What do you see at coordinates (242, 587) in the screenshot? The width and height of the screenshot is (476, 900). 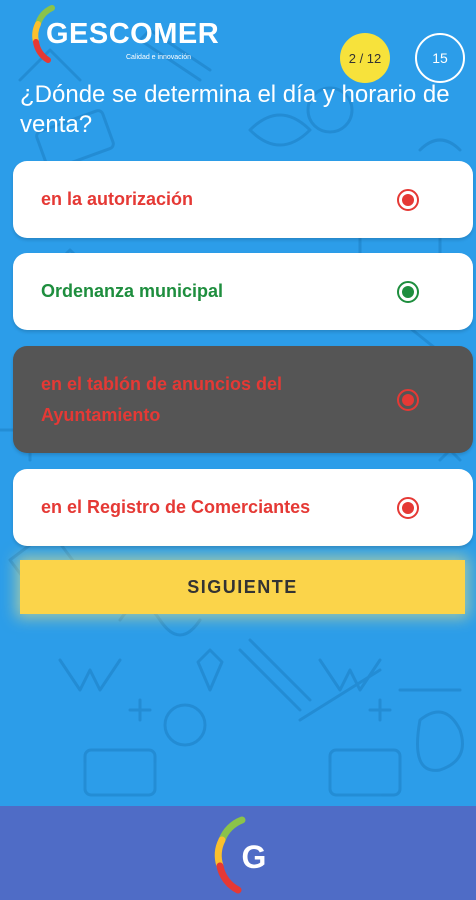 I see `next-button: SIGUIENTE` at bounding box center [242, 587].